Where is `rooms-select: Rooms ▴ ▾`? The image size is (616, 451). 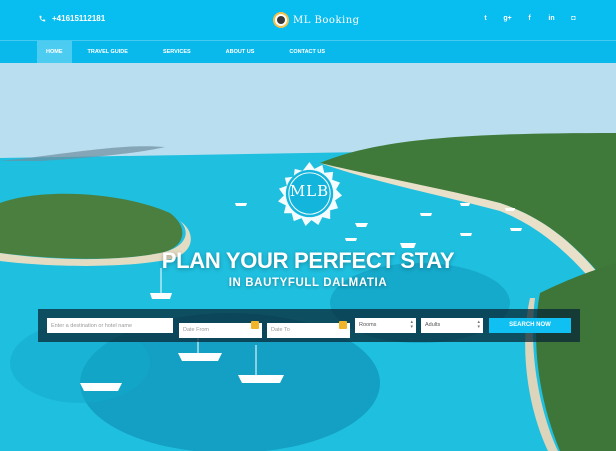 rooms-select: Rooms ▴ ▾ is located at coordinates (385, 325).